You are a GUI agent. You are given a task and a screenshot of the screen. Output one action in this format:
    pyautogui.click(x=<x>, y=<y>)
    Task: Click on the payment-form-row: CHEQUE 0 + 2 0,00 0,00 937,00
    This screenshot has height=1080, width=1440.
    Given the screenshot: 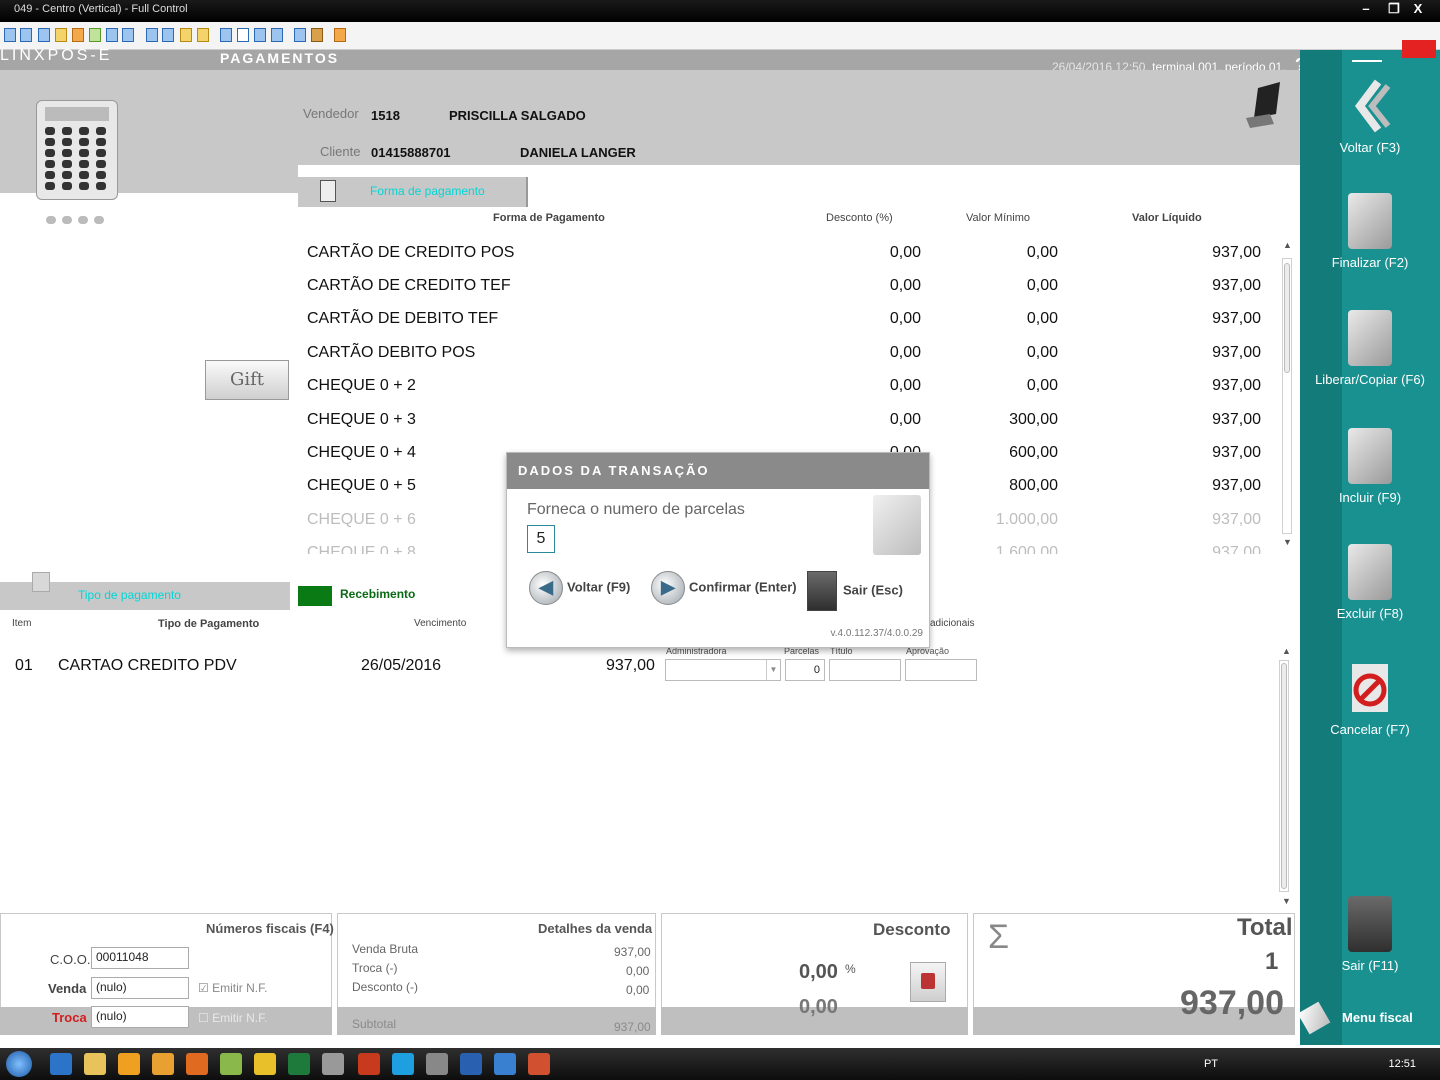 What is the action you would take?
    pyautogui.click(x=787, y=393)
    